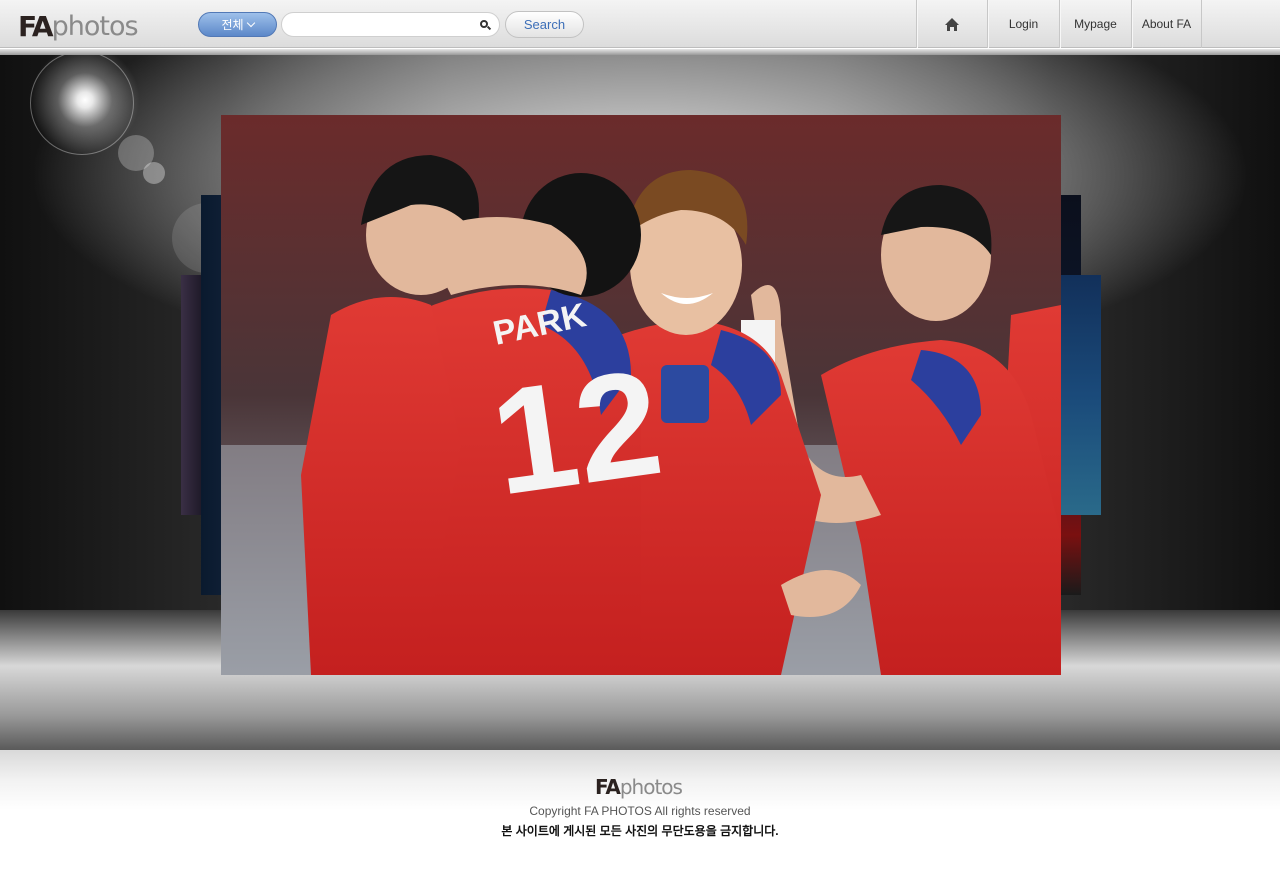 This screenshot has height=876, width=1280. Describe the element at coordinates (608, 787) in the screenshot. I see `footer-logo-fa-text: FA` at that location.